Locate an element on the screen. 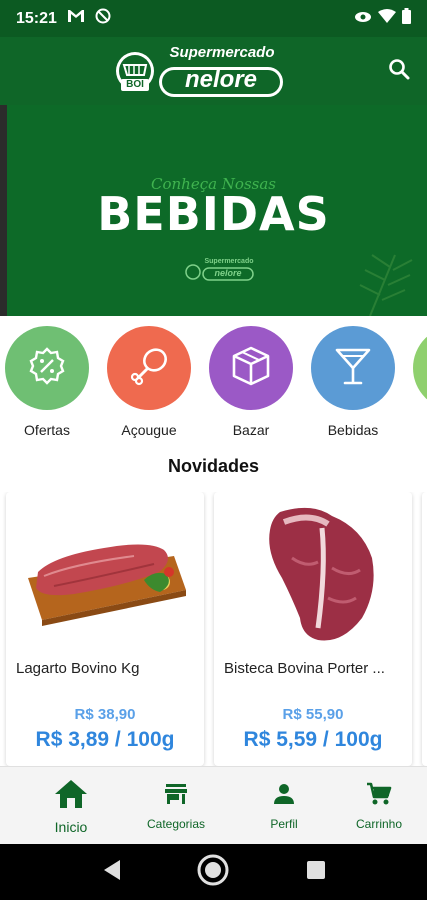 This screenshot has height=900, width=427. nav-item-categorias: Categorias is located at coordinates (176, 806).